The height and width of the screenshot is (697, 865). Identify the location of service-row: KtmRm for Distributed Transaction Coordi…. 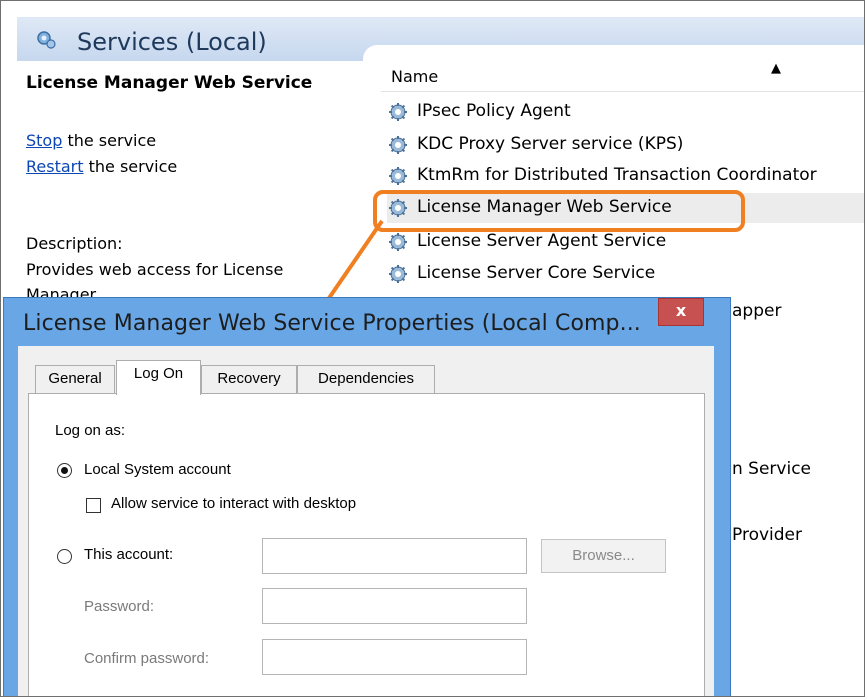
(625, 176).